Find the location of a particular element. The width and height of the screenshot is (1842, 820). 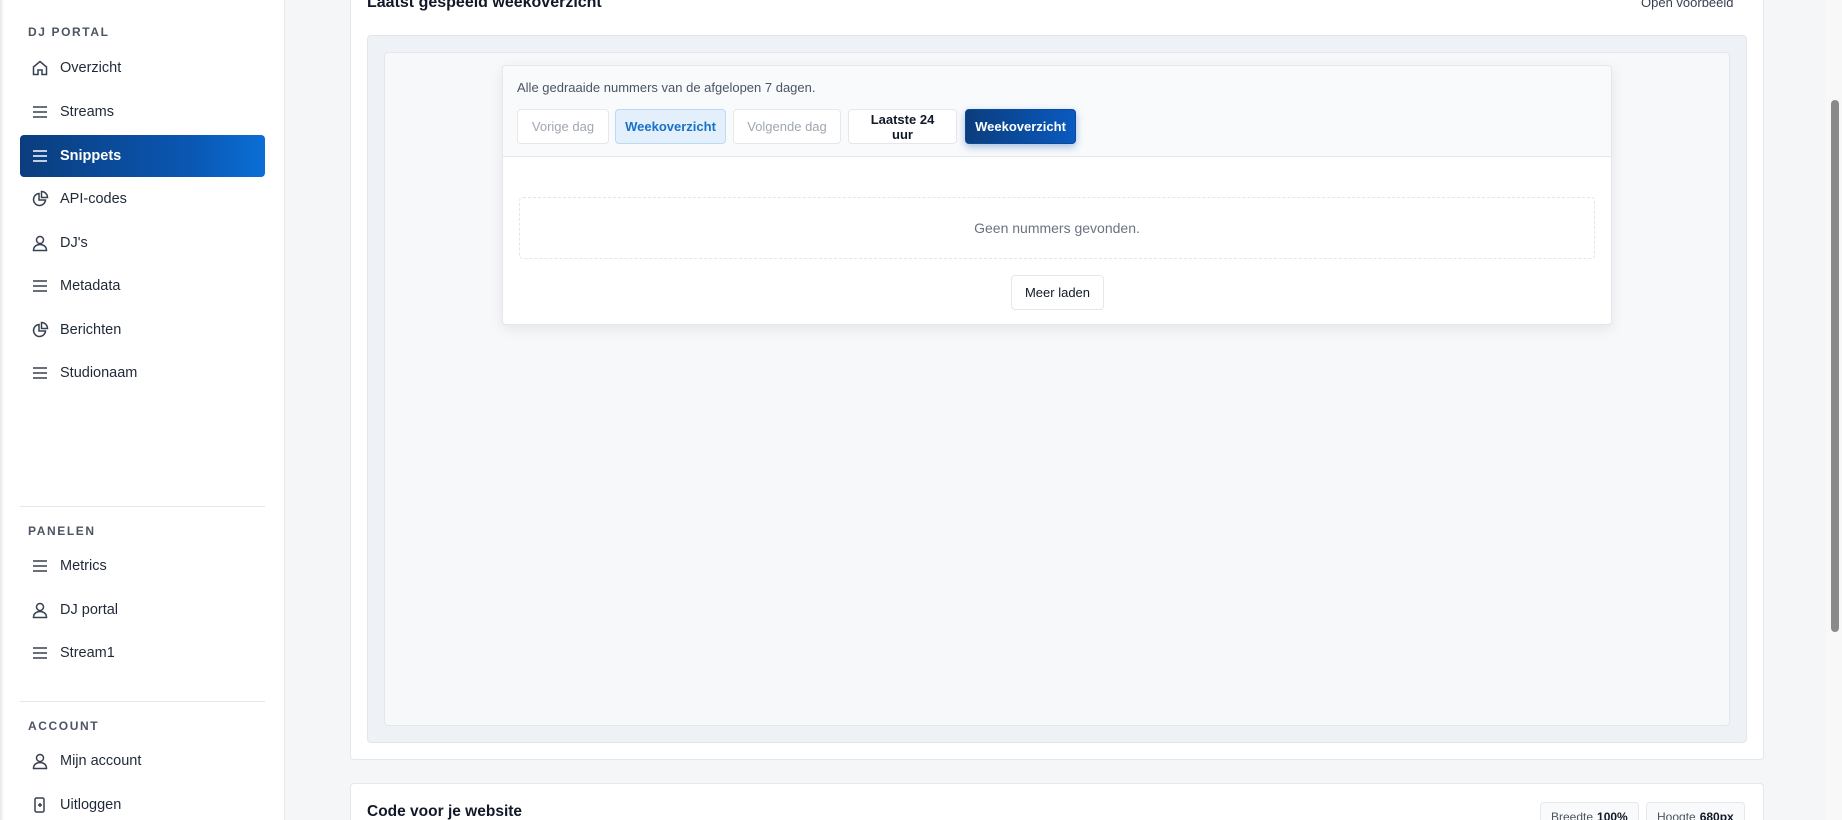

sidebar-item-label: Stream1 is located at coordinates (87, 653).